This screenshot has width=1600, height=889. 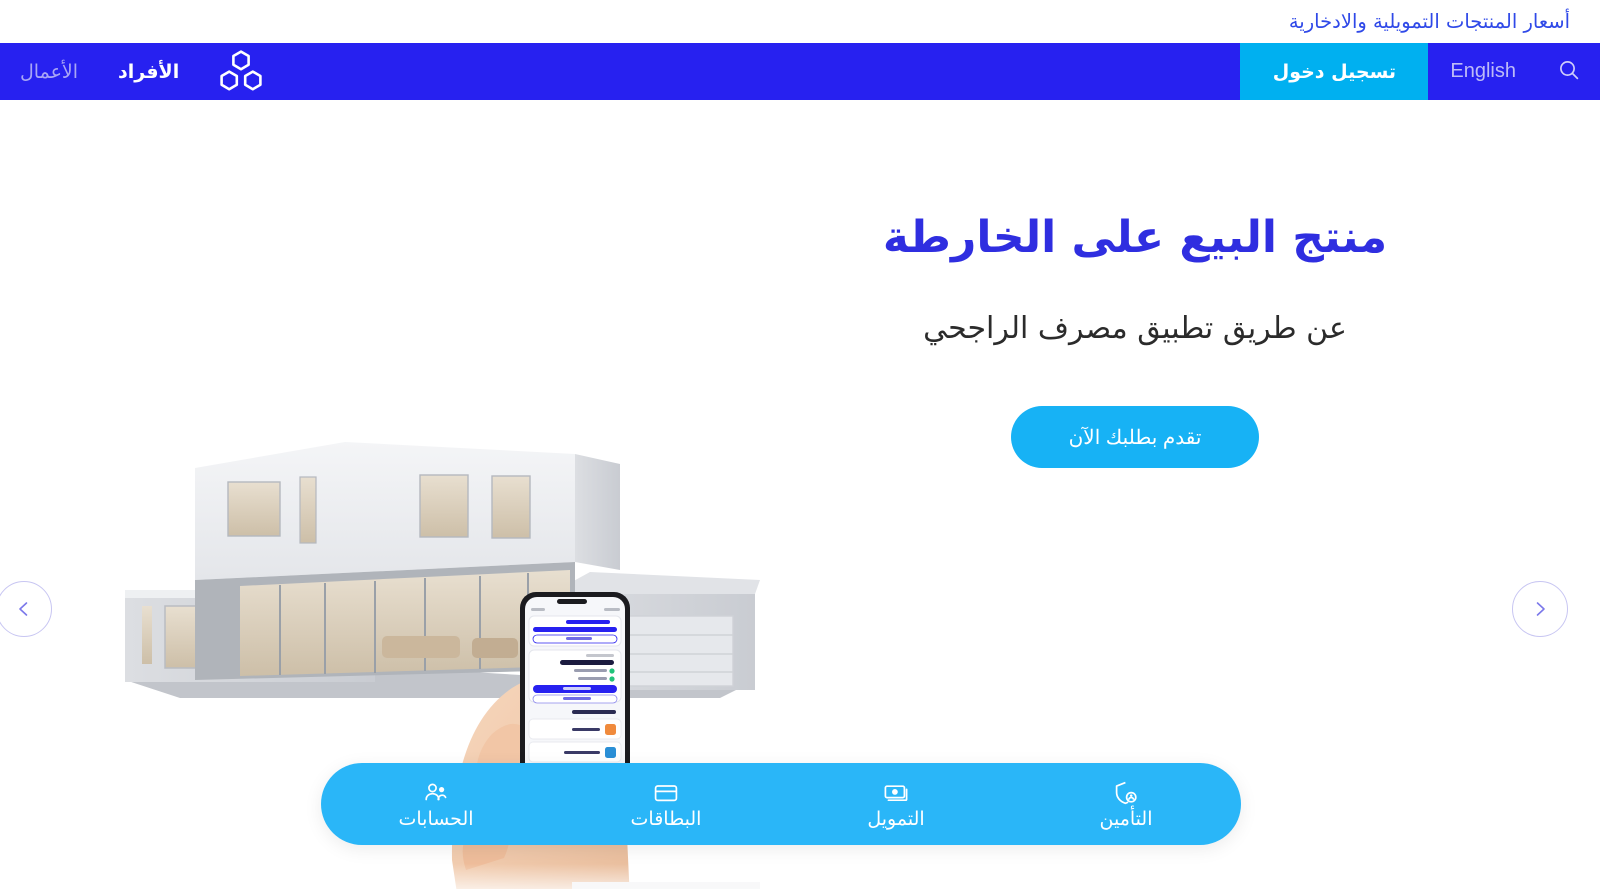 I want to click on carousel-prev-button, so click(x=26, y=609).